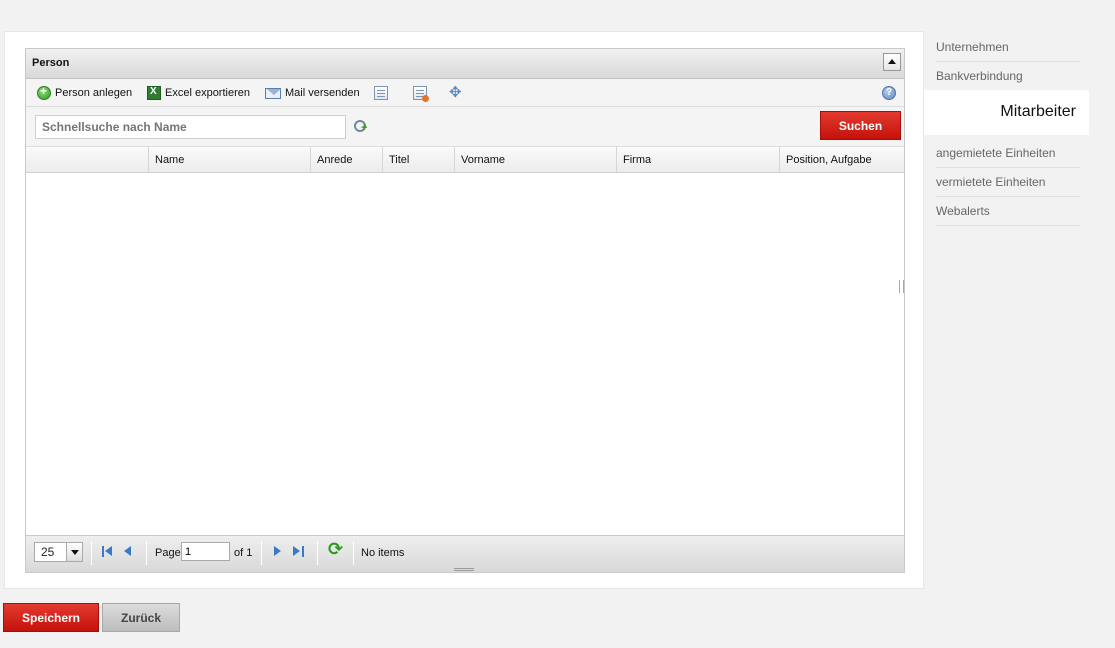 Image resolution: width=1115 pixels, height=648 pixels. What do you see at coordinates (465, 127) in the screenshot?
I see `search-bar: Suchen` at bounding box center [465, 127].